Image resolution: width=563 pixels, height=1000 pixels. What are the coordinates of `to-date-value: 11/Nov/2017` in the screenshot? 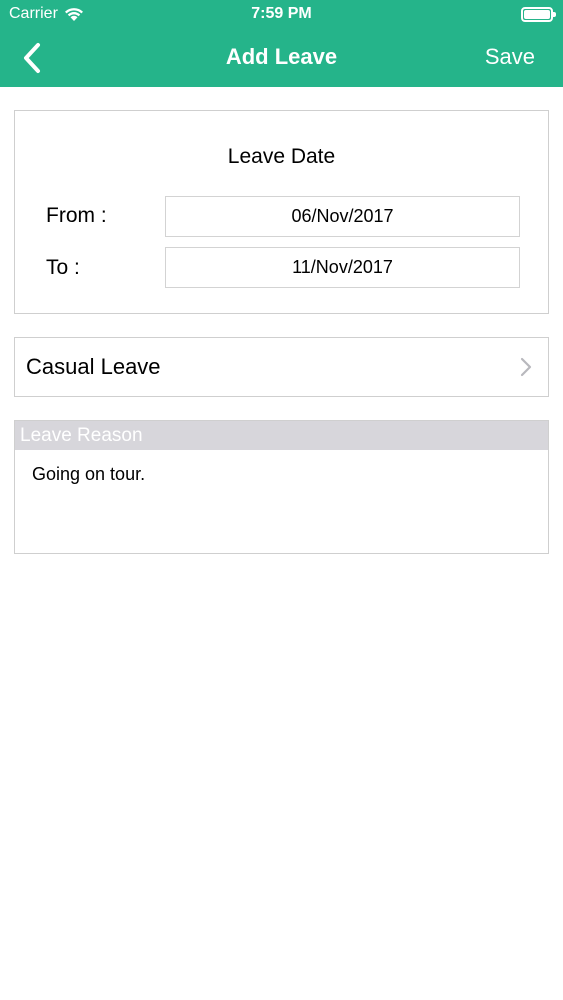 It's located at (342, 267).